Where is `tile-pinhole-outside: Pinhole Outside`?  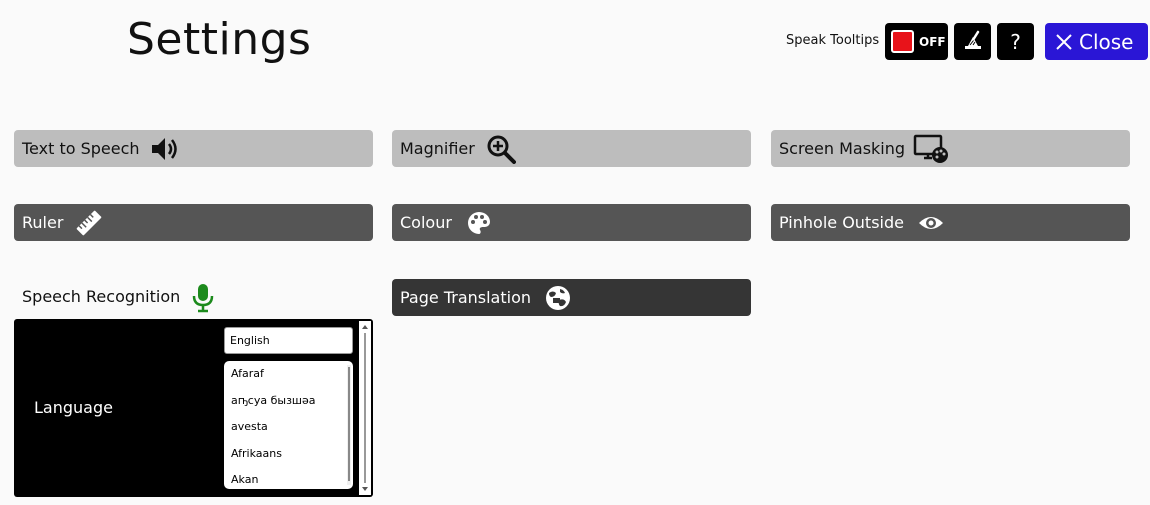
tile-pinhole-outside: Pinhole Outside is located at coordinates (950, 222).